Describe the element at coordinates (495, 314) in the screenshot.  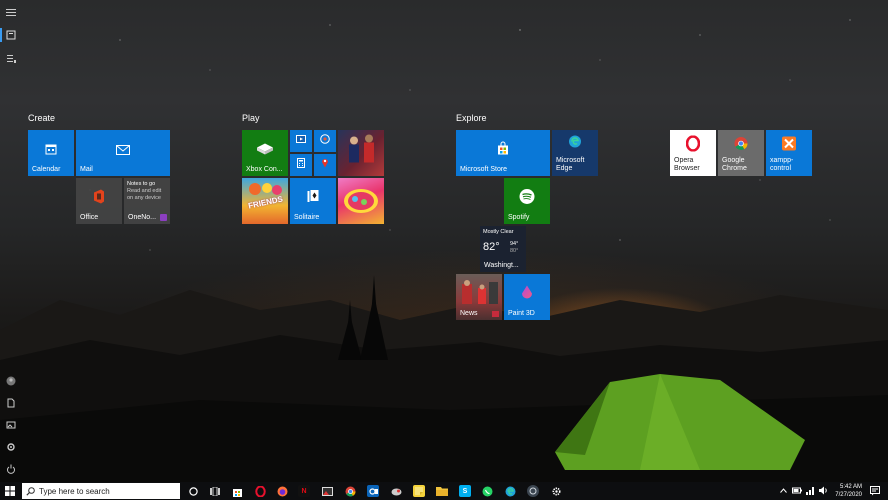
I see `news-badge-icon` at that location.